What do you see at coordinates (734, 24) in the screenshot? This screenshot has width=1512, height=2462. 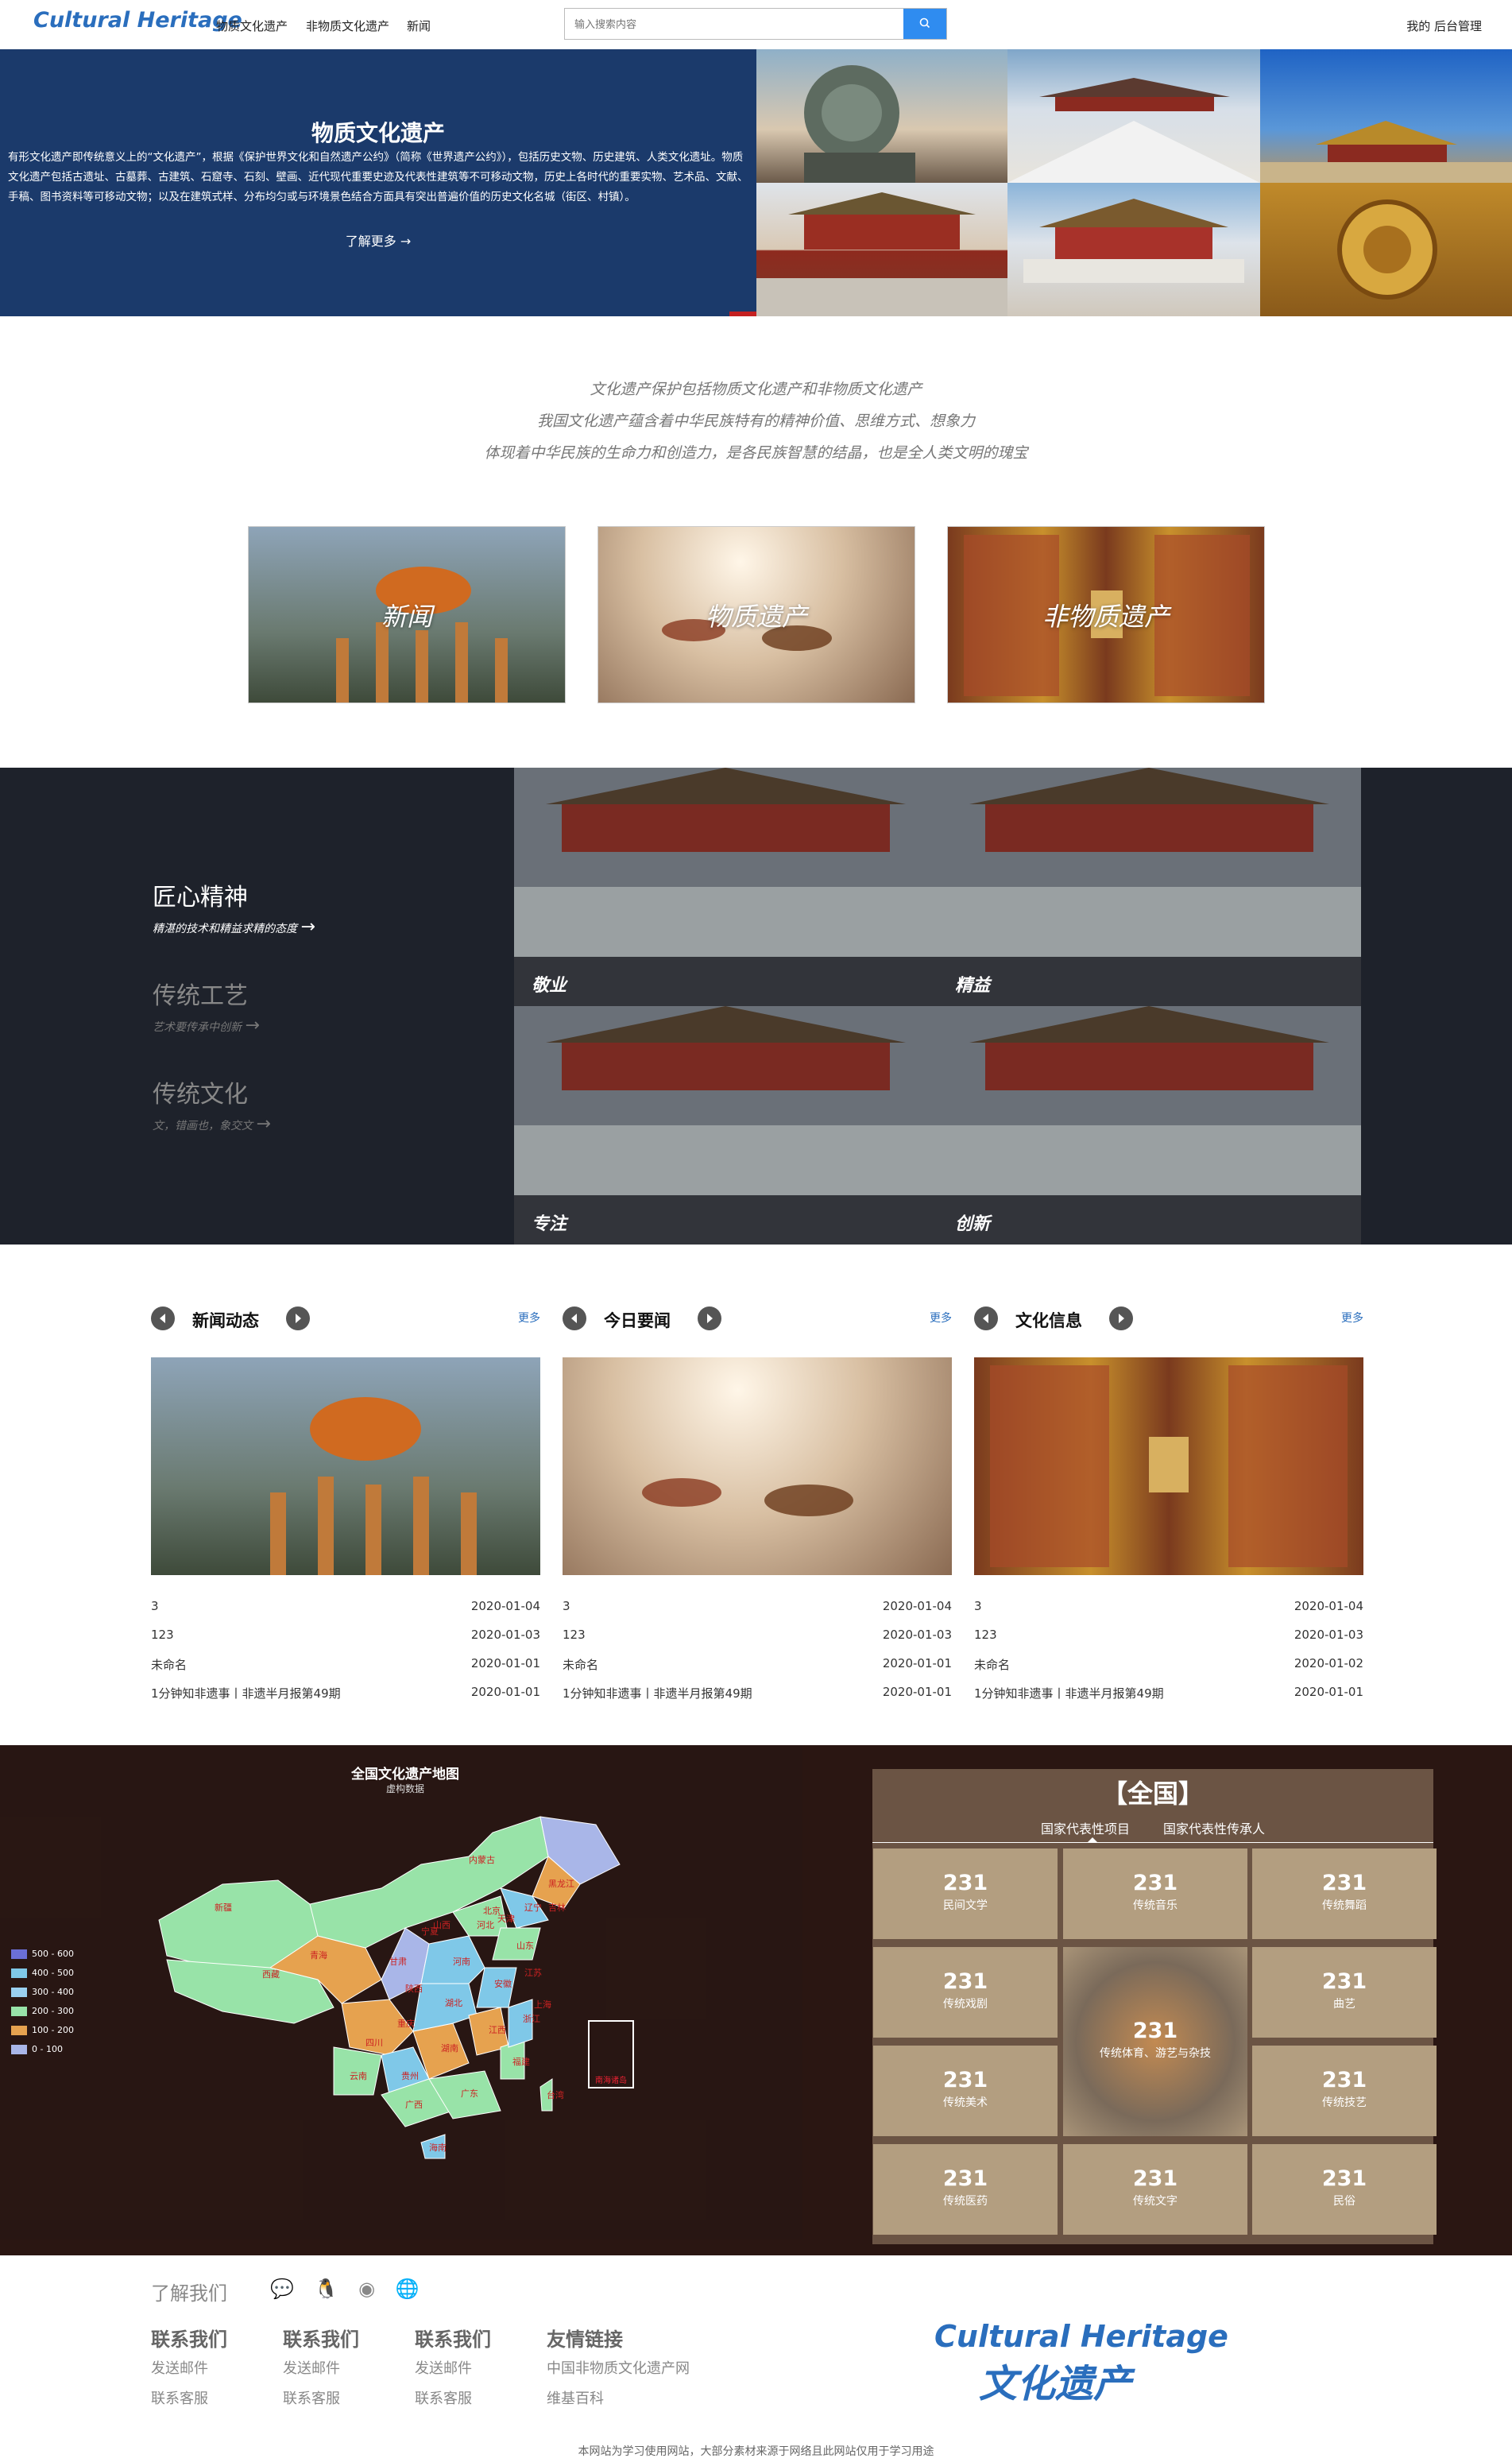 I see `search-input` at bounding box center [734, 24].